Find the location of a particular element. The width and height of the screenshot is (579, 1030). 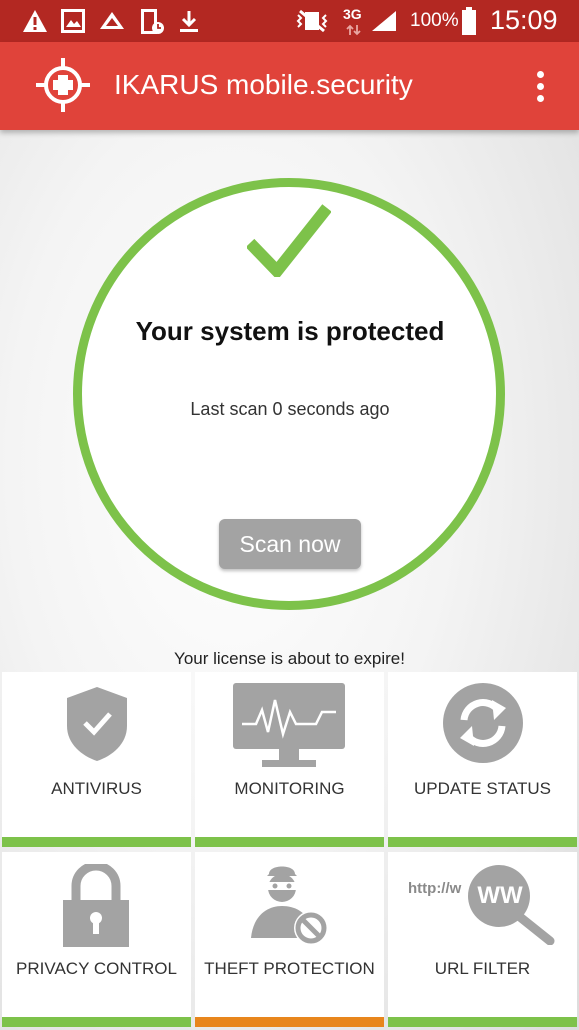

warning-icon is located at coordinates (35, 21).